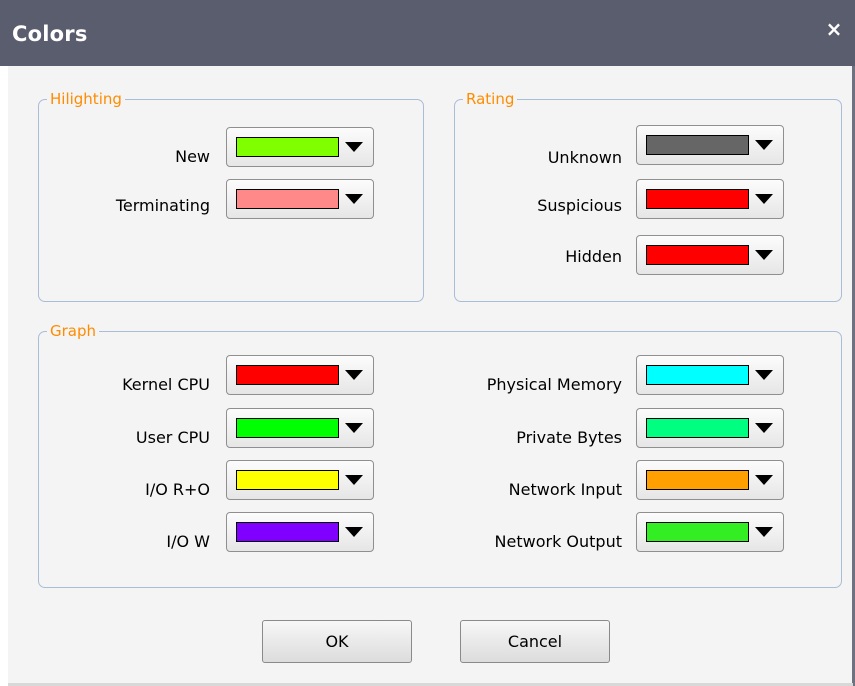 This screenshot has height=686, width=855. What do you see at coordinates (287, 375) in the screenshot?
I see `kernel-cpu-color-swatch` at bounding box center [287, 375].